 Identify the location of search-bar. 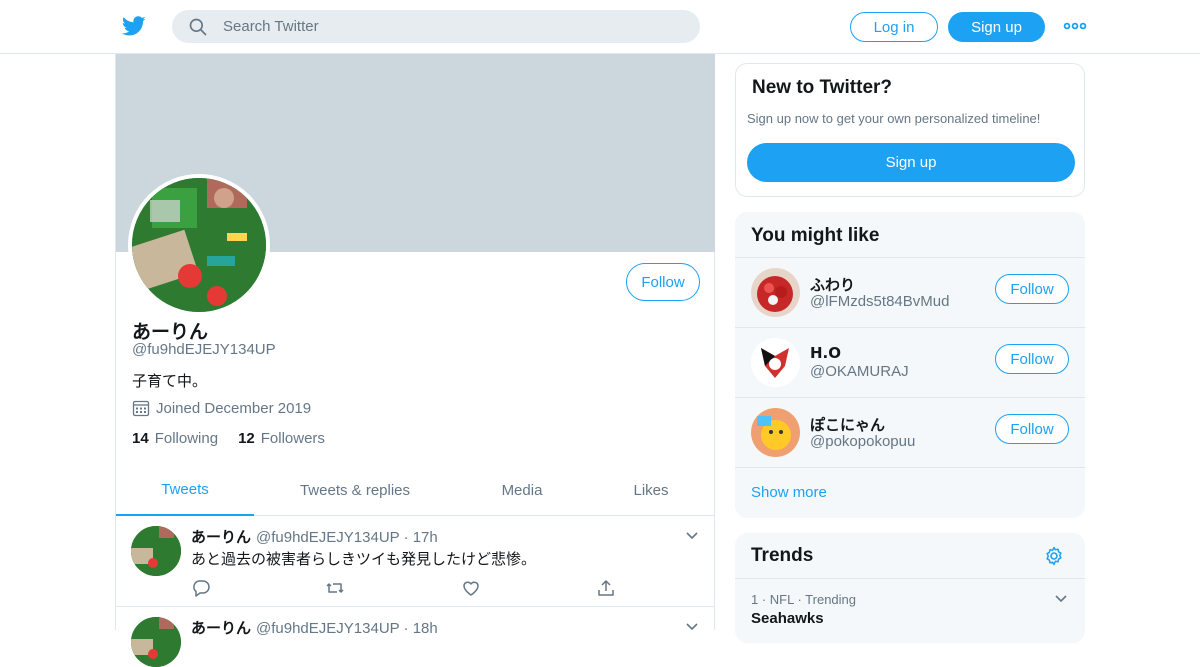
(436, 26).